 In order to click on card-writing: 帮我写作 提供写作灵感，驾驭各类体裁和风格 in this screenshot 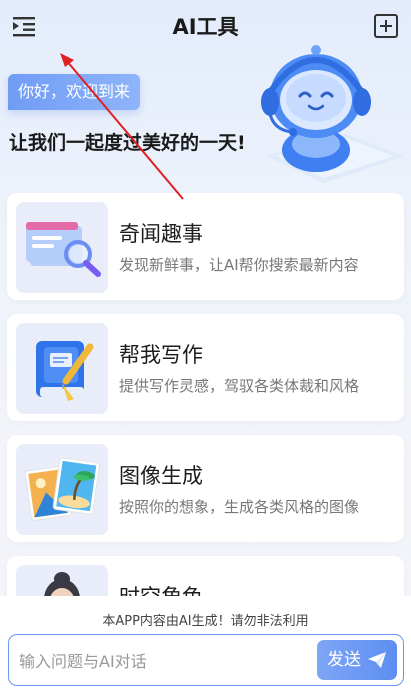, I will do `click(205, 367)`.